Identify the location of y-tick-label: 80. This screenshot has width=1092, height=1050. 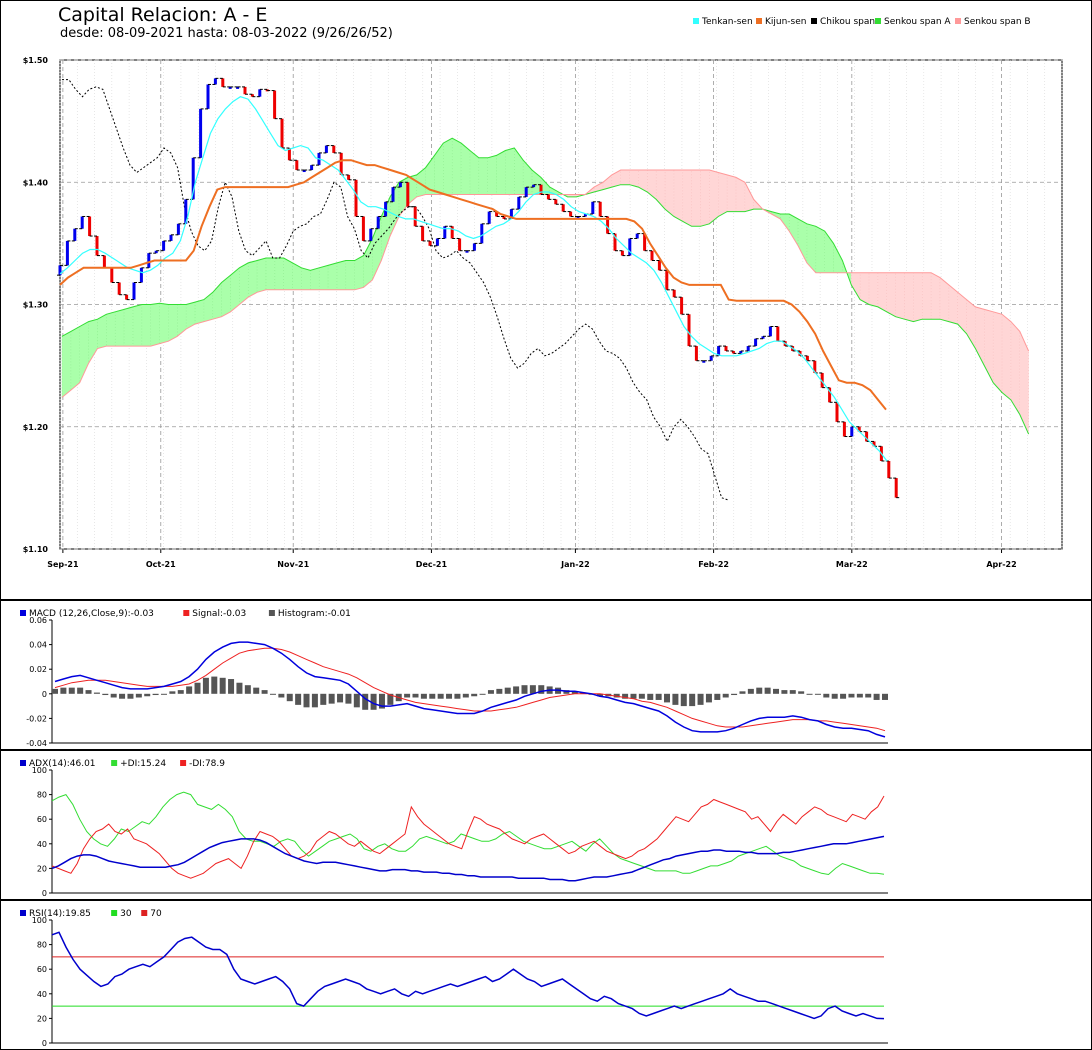
(42, 795).